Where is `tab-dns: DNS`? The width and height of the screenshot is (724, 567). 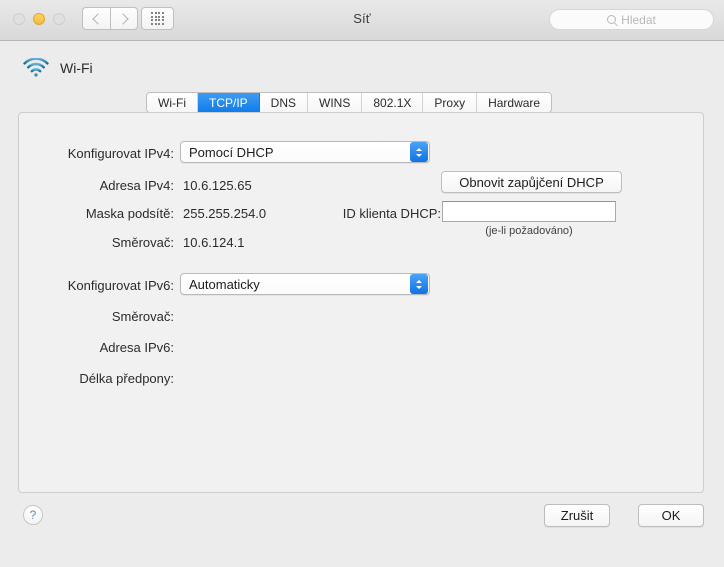 tab-dns: DNS is located at coordinates (283, 102).